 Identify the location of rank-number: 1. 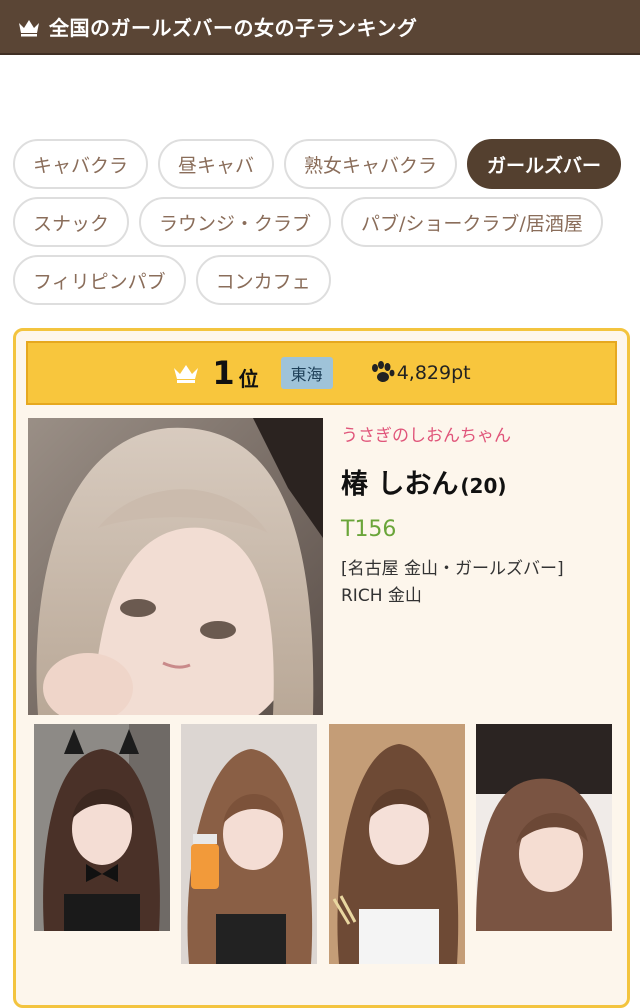
(223, 373).